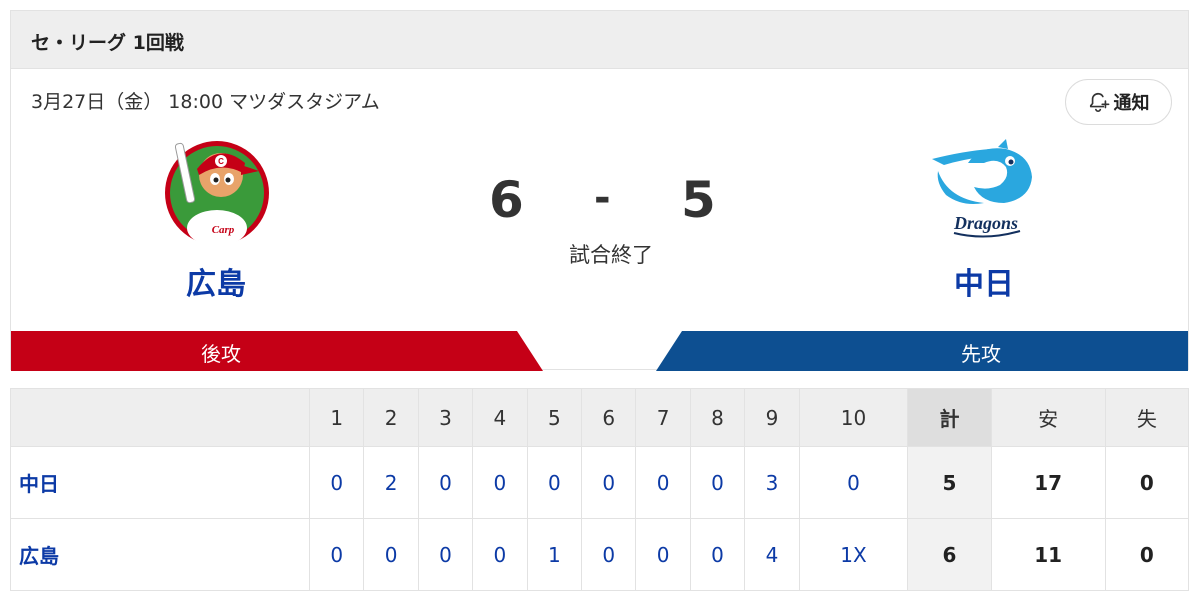  Describe the element at coordinates (554, 554) in the screenshot. I see `inning-score: 1` at that location.